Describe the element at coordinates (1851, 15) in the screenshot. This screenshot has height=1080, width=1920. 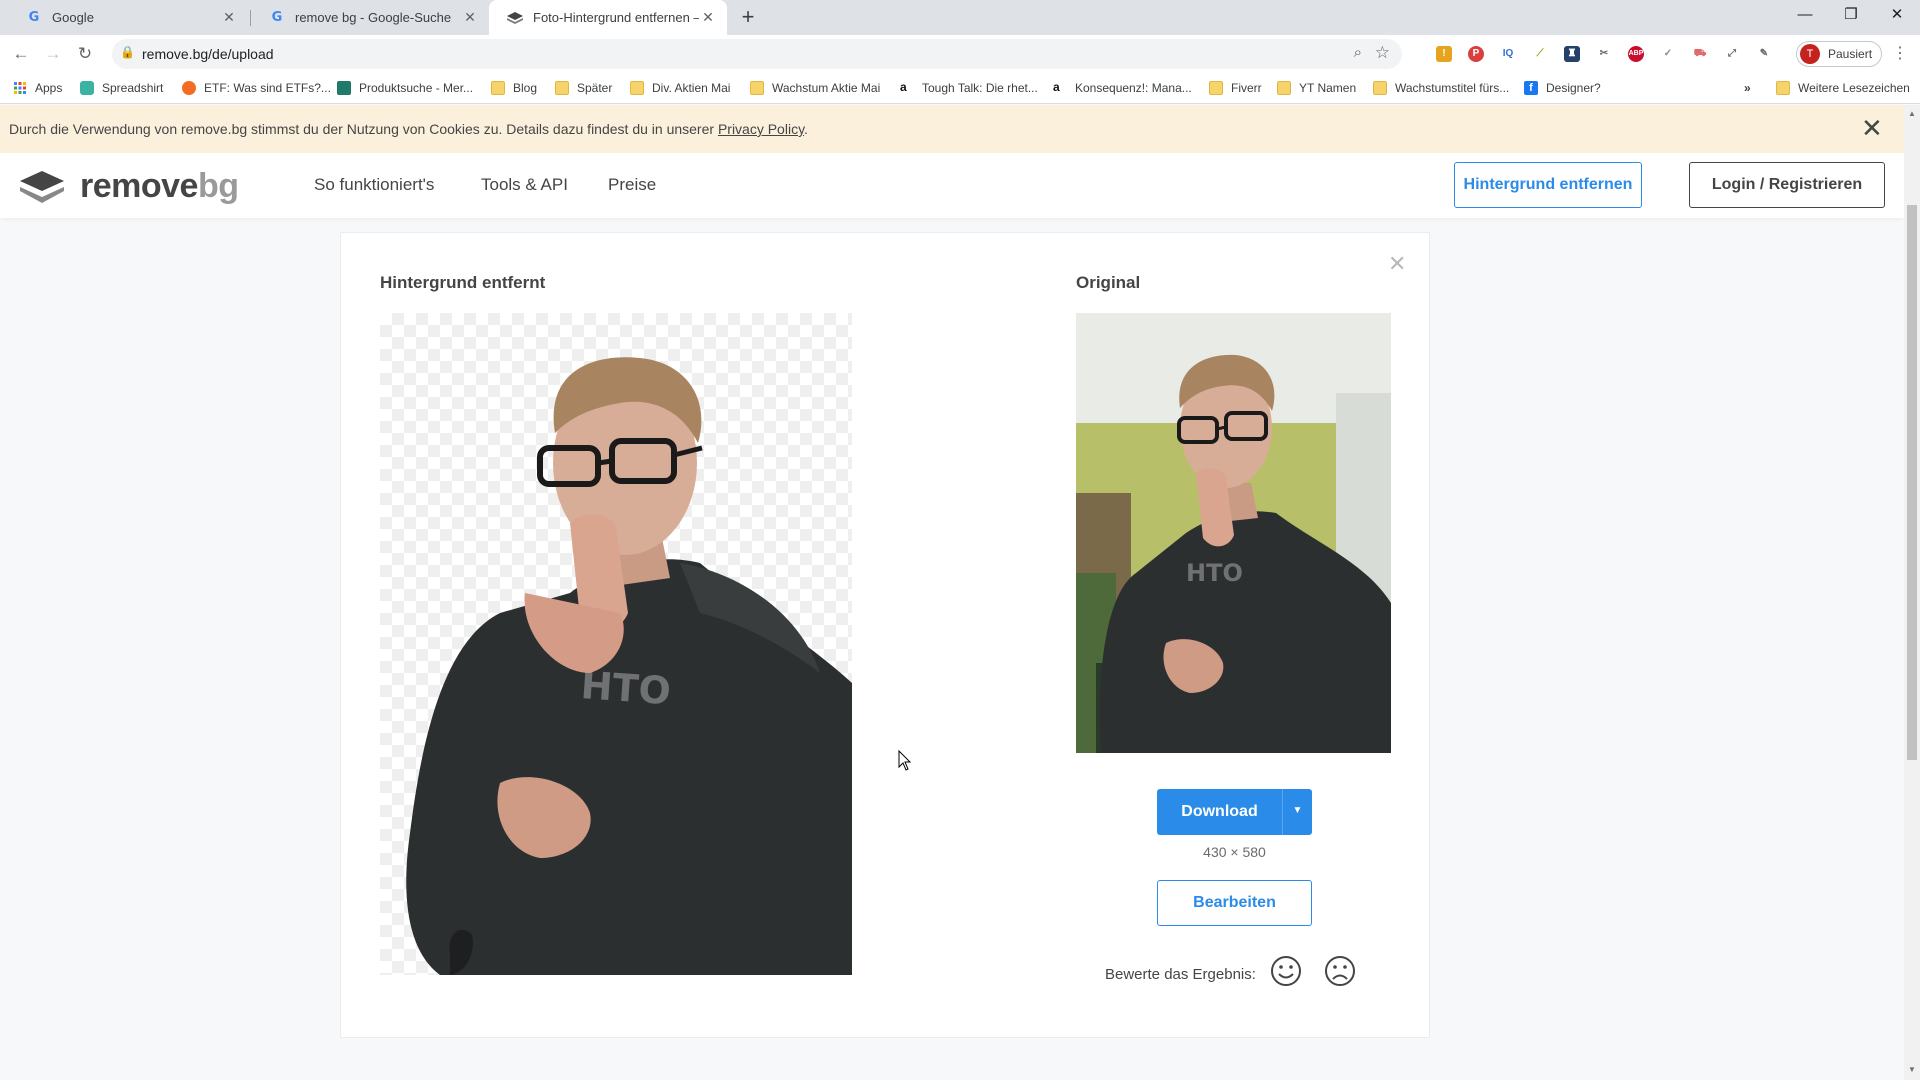
I see `restore-window-icon: ❐` at that location.